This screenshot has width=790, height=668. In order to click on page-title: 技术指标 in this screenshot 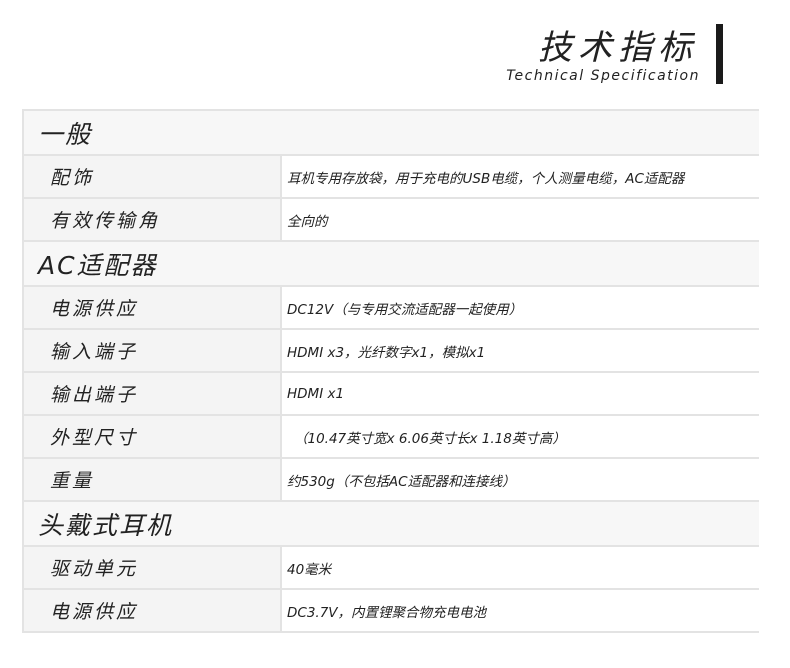, I will do `click(618, 48)`.